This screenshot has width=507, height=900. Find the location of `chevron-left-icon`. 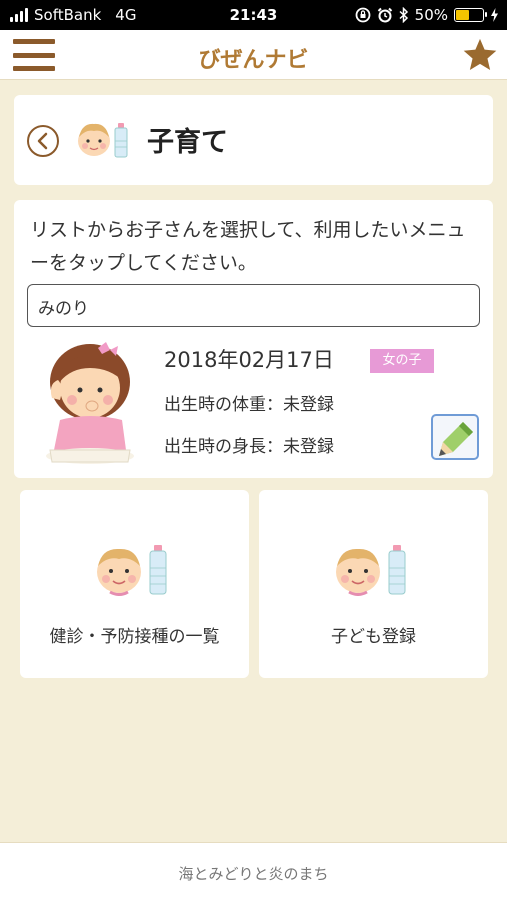

chevron-left-icon is located at coordinates (42, 141).